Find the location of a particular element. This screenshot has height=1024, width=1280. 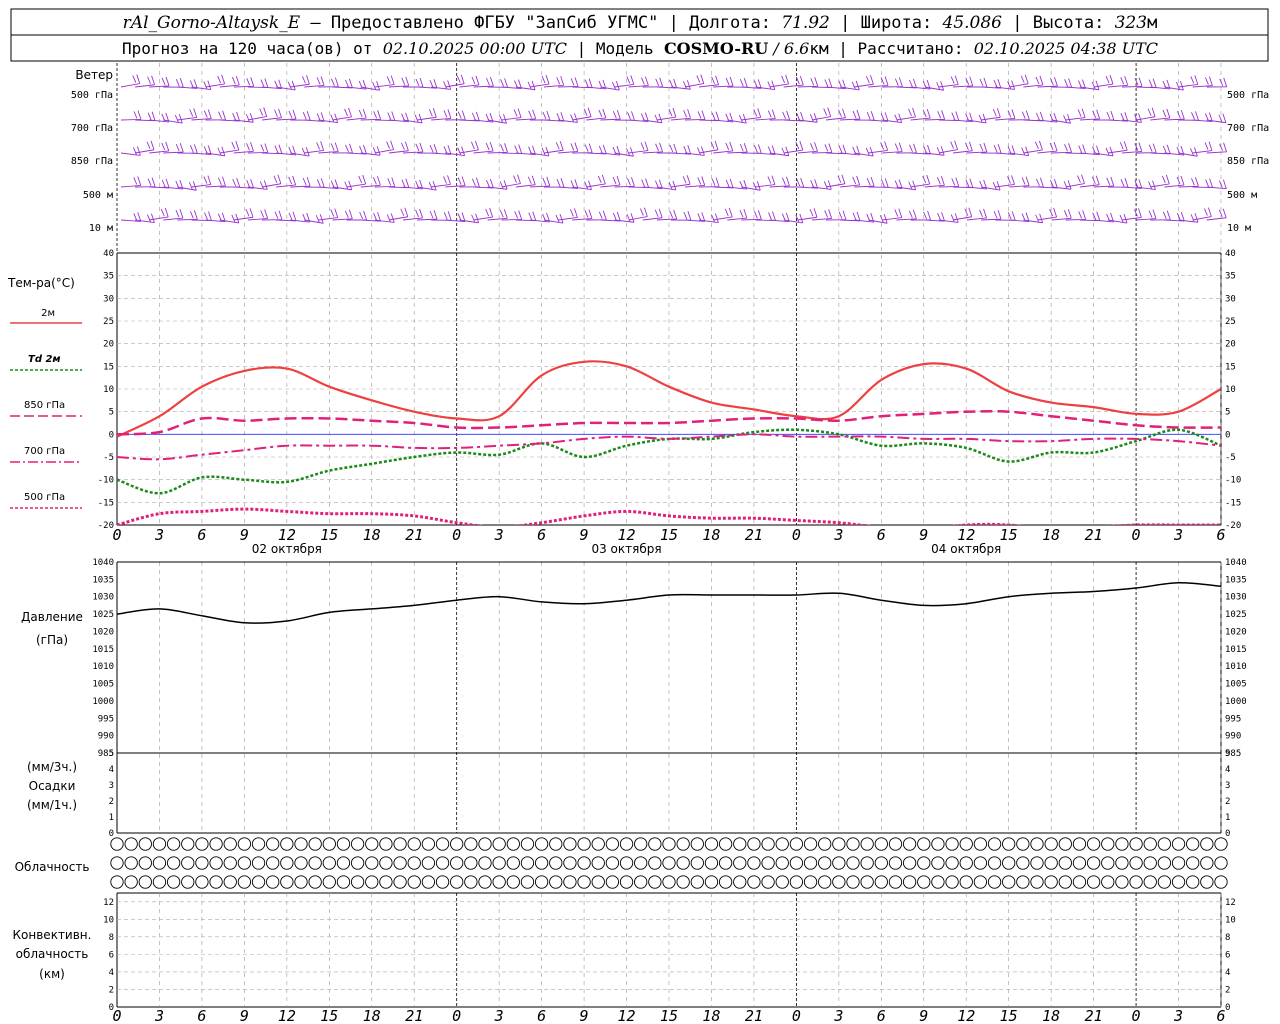

y-tick-label-left: 4 is located at coordinates (111, 973).